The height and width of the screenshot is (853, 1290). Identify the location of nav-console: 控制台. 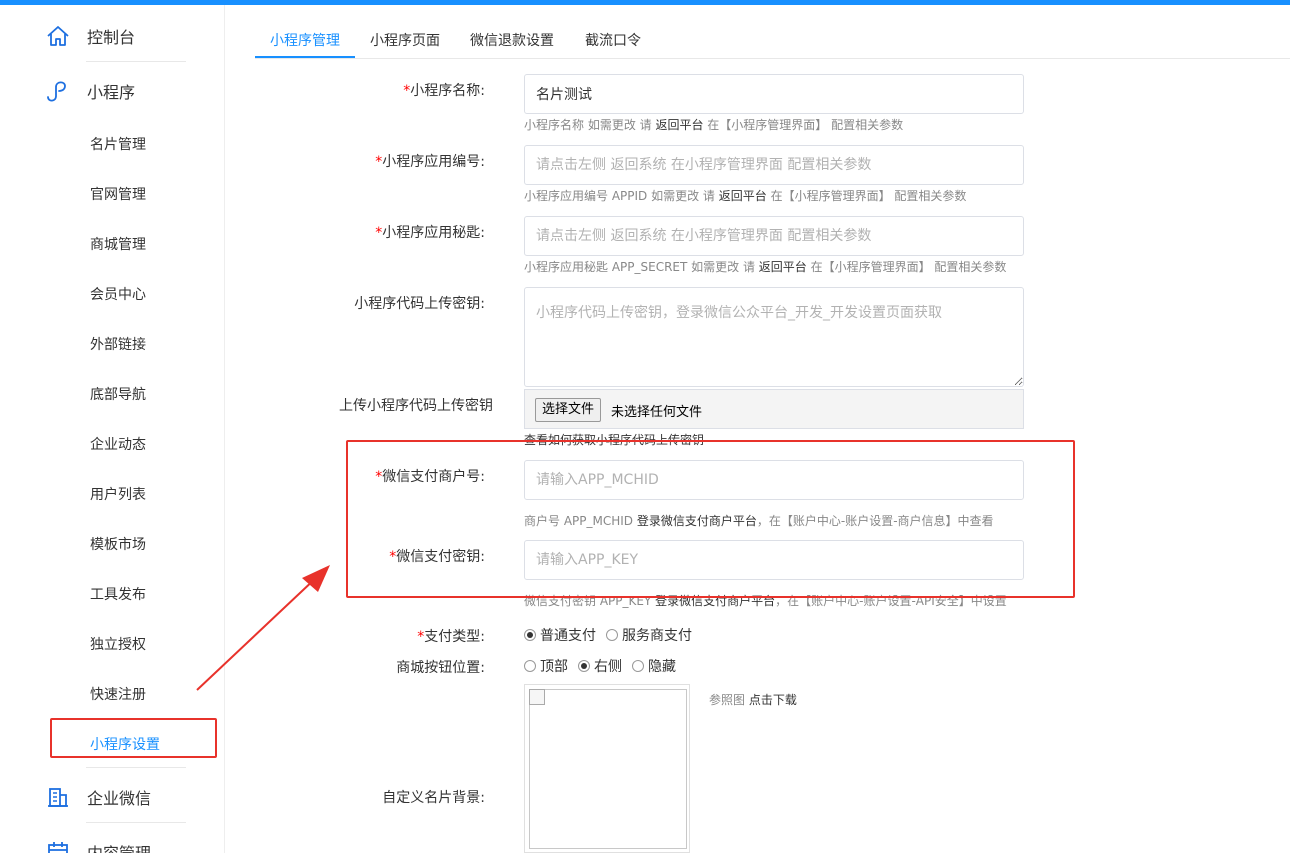
(90, 36).